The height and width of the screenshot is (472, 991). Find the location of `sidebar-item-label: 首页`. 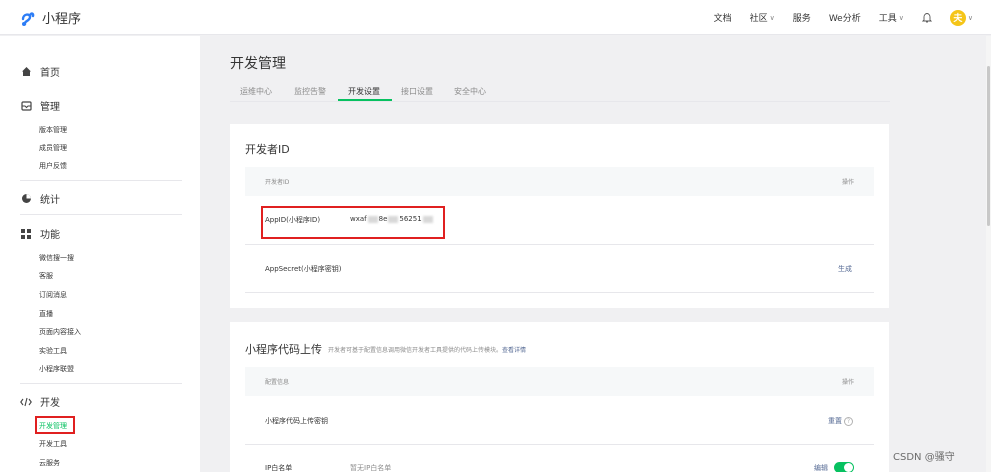

sidebar-item-label: 首页 is located at coordinates (50, 73).